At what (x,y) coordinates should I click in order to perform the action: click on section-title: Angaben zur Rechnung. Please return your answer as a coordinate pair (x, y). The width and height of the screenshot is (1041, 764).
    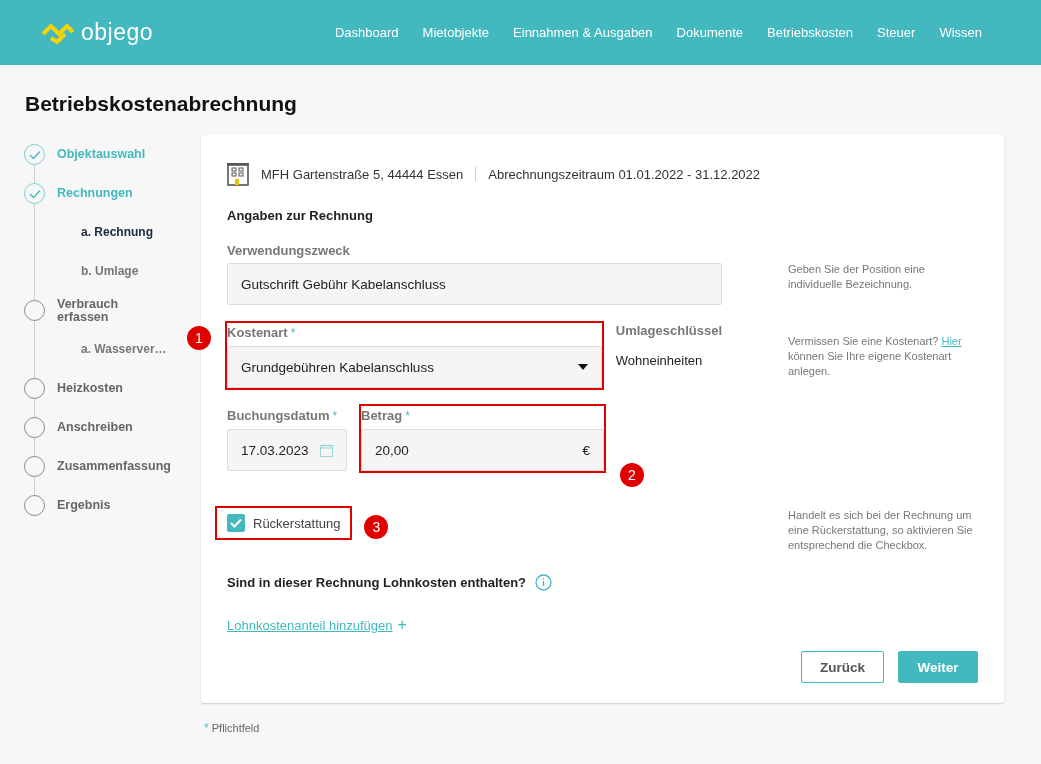
    Looking at the image, I should click on (300, 215).